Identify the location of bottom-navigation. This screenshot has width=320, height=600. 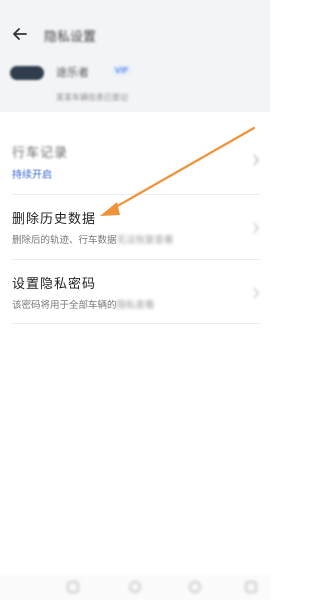
(135, 587).